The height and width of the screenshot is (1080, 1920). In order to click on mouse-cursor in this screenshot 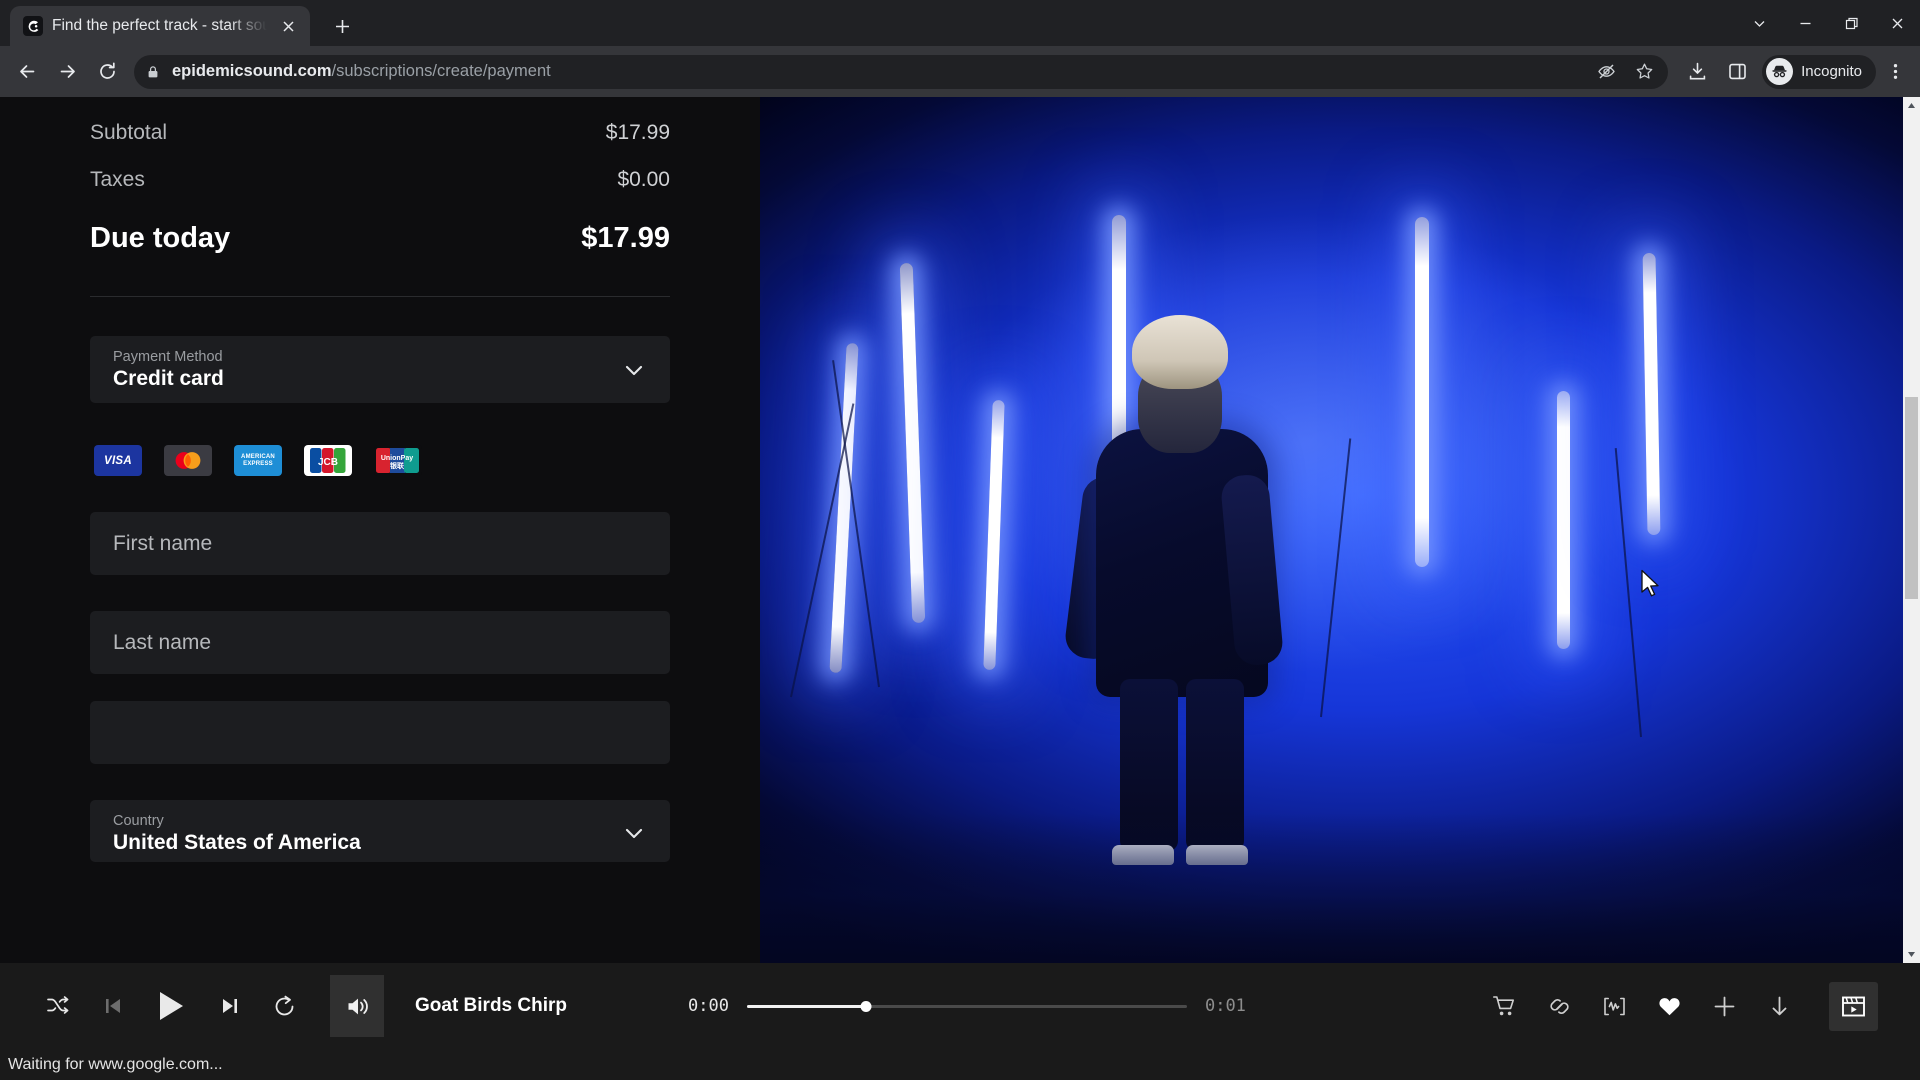, I will do `click(1650, 586)`.